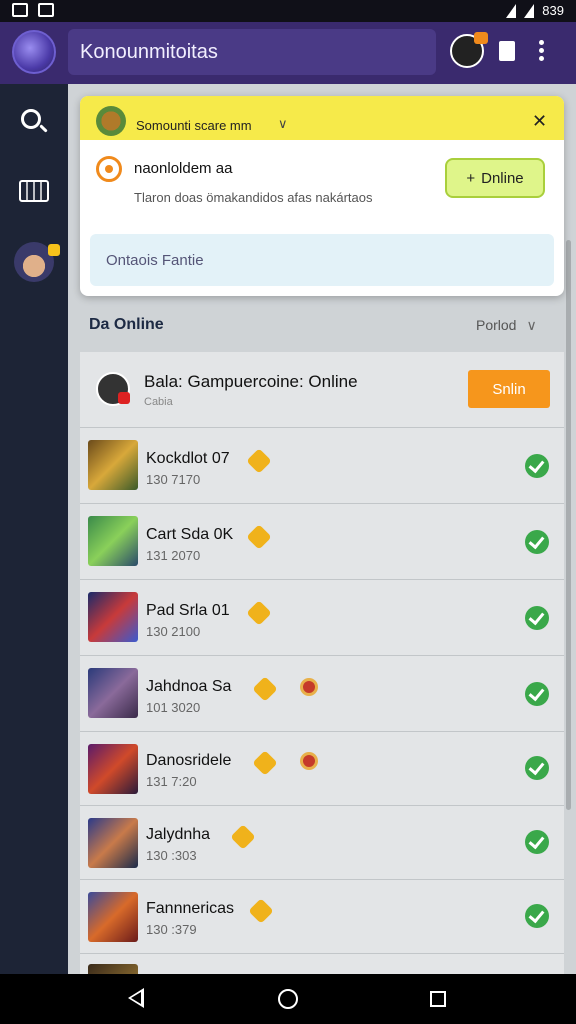 This screenshot has width=576, height=1024. What do you see at coordinates (155, 260) in the screenshot?
I see `popup-input-placeholder: Ontaois Fantie` at bounding box center [155, 260].